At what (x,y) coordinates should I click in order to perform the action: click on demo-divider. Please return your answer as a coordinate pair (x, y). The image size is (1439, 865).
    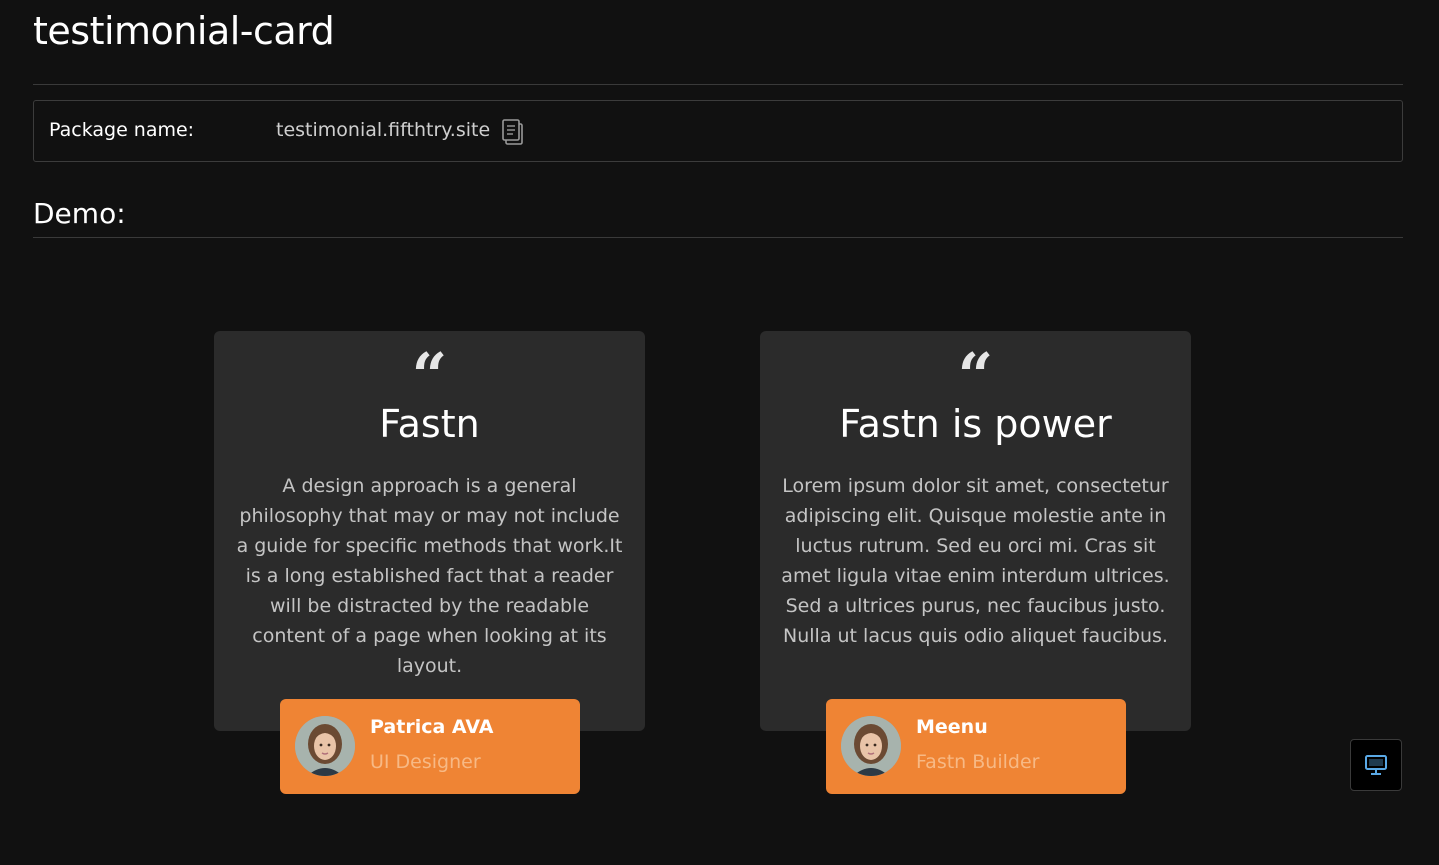
    Looking at the image, I should click on (718, 237).